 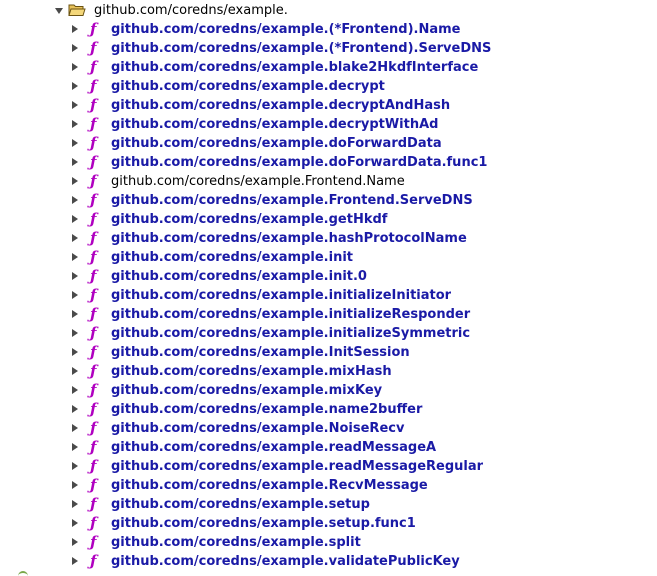 What do you see at coordinates (328, 258) in the screenshot?
I see `tree-item: ƒ github.com/coredns/example.init` at bounding box center [328, 258].